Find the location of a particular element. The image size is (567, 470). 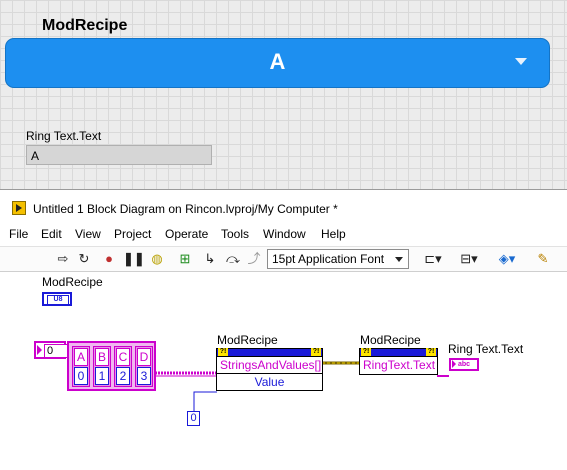

distribute-icon: ⊟▾ is located at coordinates (469, 259).